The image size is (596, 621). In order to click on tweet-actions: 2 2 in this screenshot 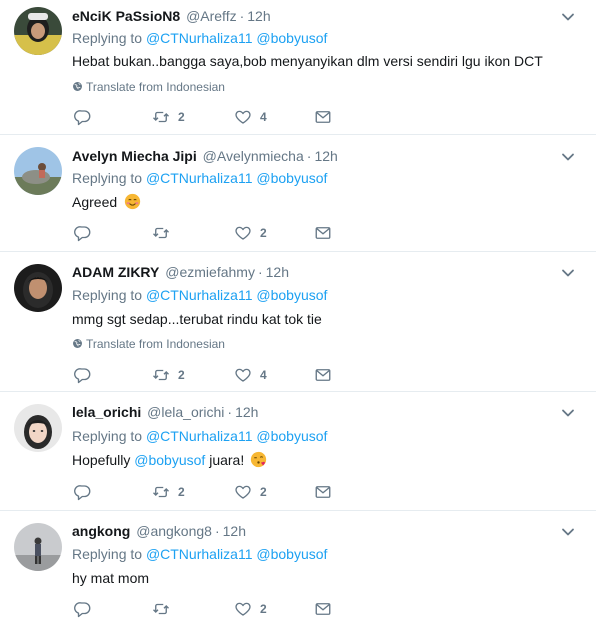, I will do `click(207, 492)`.